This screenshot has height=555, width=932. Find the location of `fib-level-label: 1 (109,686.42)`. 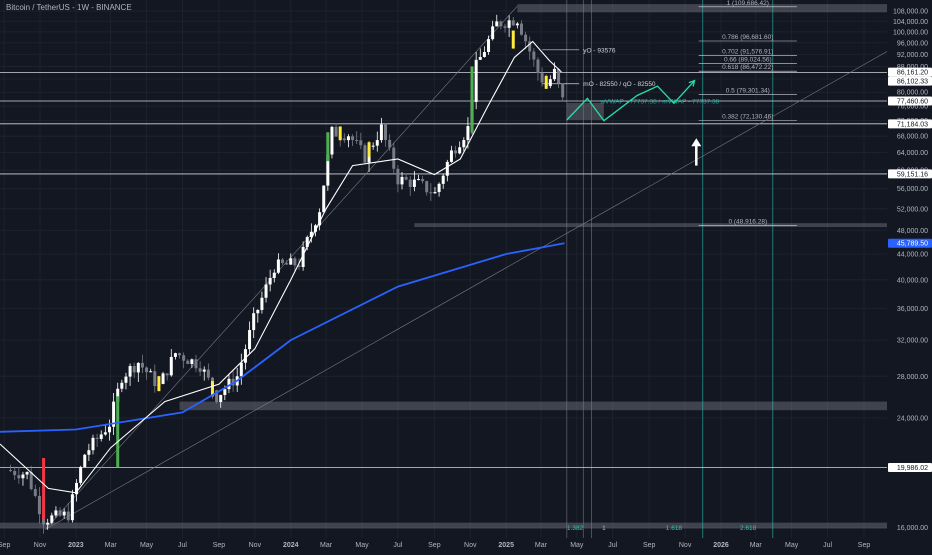

fib-level-label: 1 (109,686.42) is located at coordinates (748, 3).